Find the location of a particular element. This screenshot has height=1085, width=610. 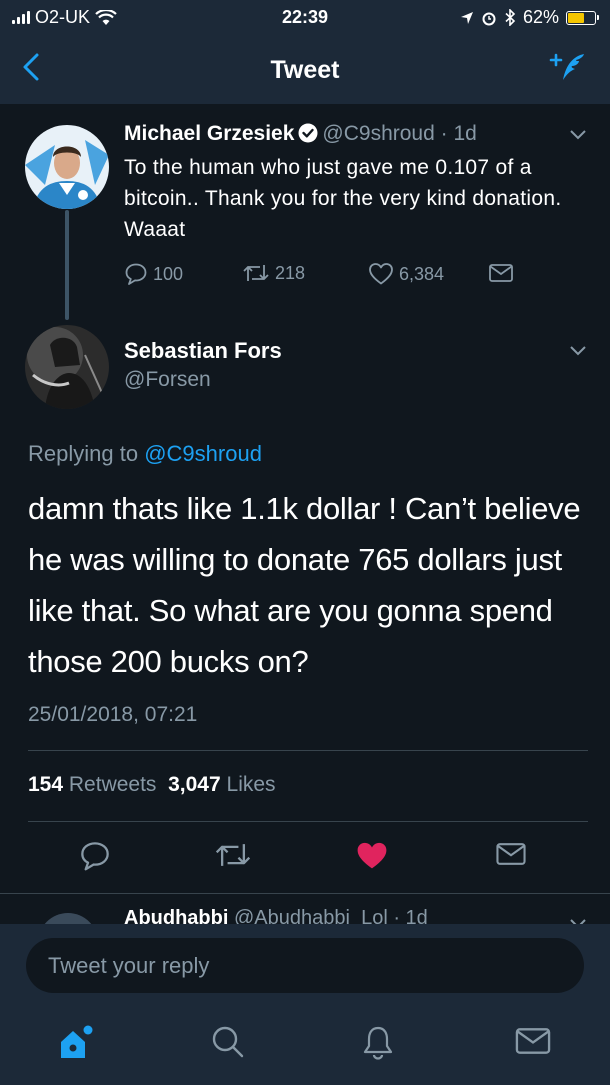

parent-like-button: 6,384 is located at coordinates (406, 274).